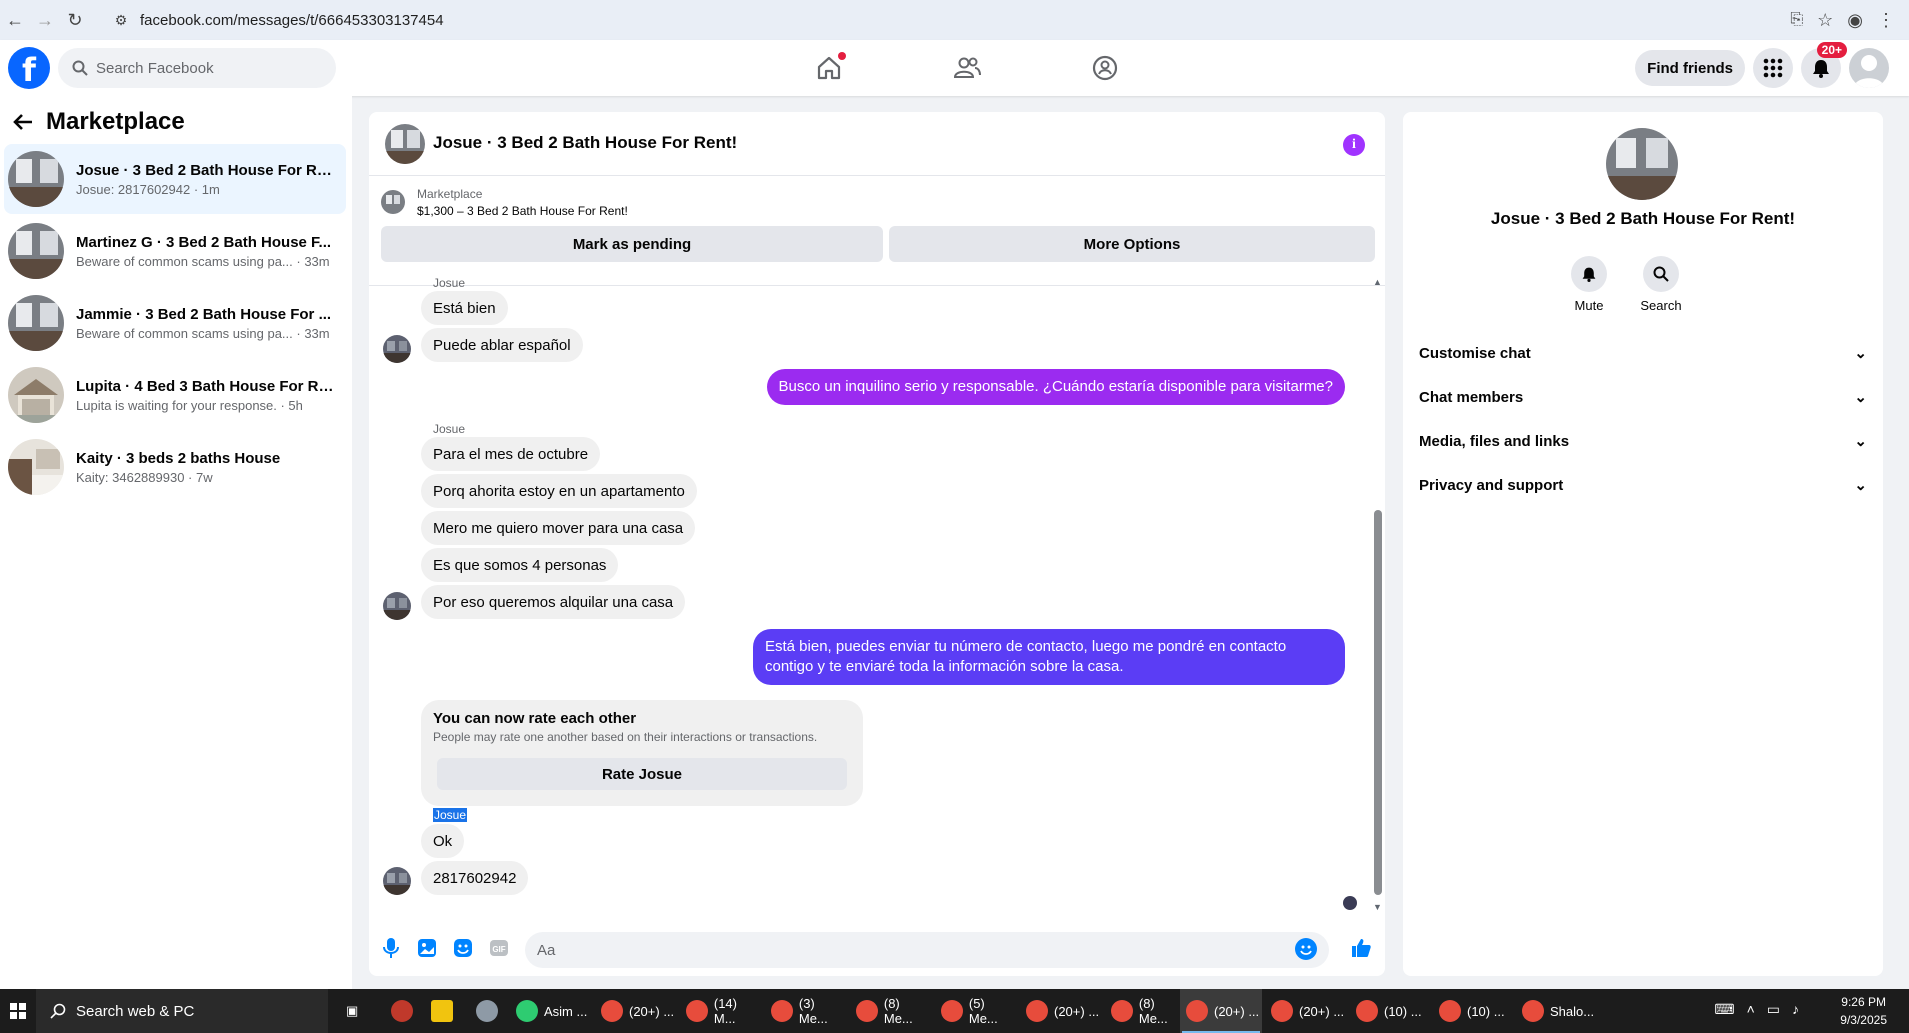 The image size is (1909, 1033). I want to click on search-action: Search, so click(1661, 284).